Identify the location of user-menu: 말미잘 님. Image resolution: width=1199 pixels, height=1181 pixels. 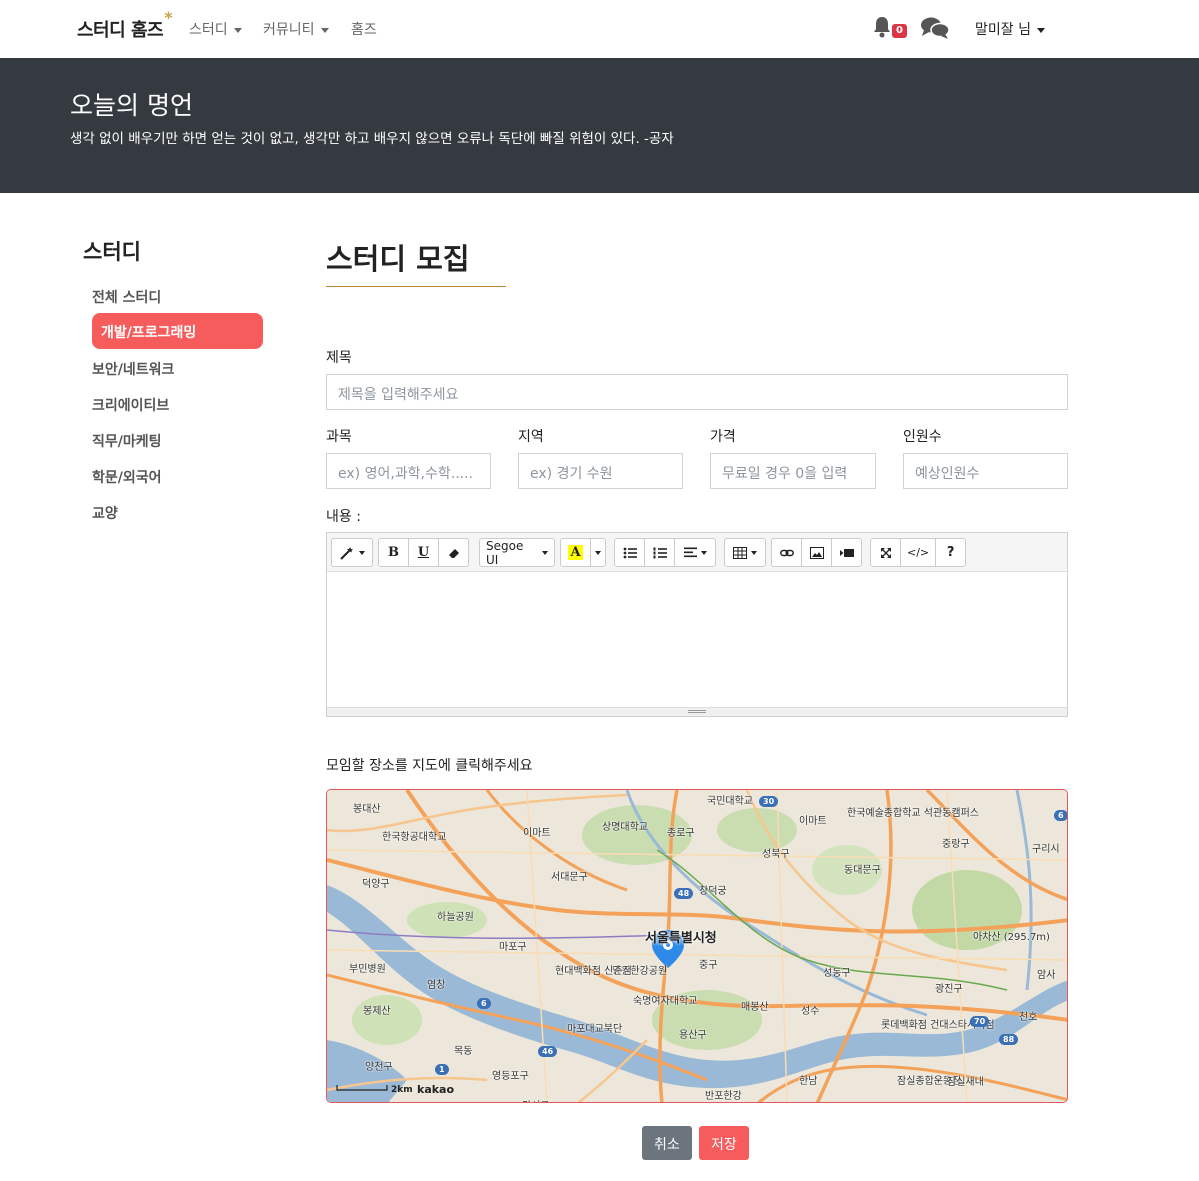
(1010, 29).